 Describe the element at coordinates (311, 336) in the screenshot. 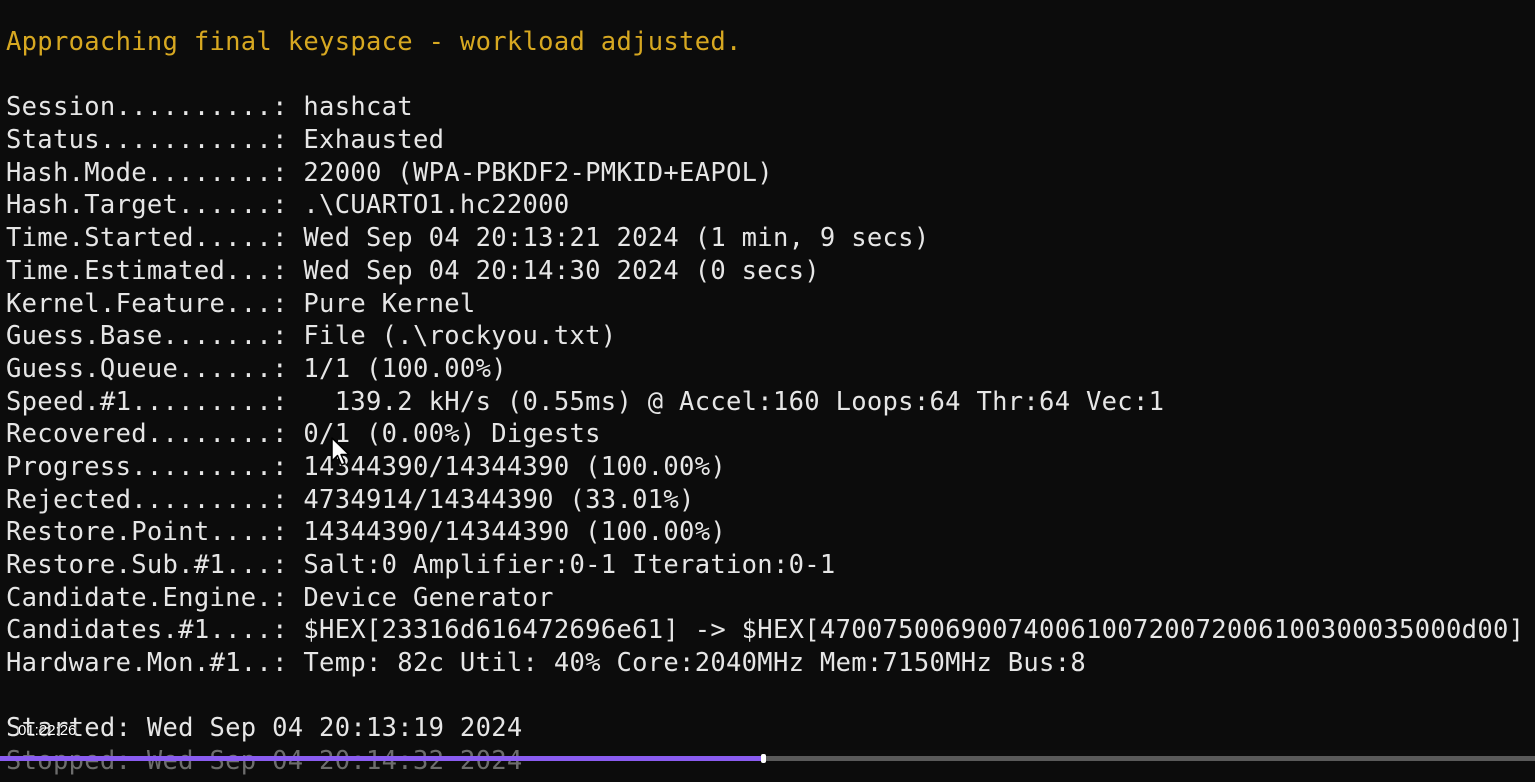

I see `status-line-guess-base: Guess.Base.......: File (.\rockyou.txt)` at that location.